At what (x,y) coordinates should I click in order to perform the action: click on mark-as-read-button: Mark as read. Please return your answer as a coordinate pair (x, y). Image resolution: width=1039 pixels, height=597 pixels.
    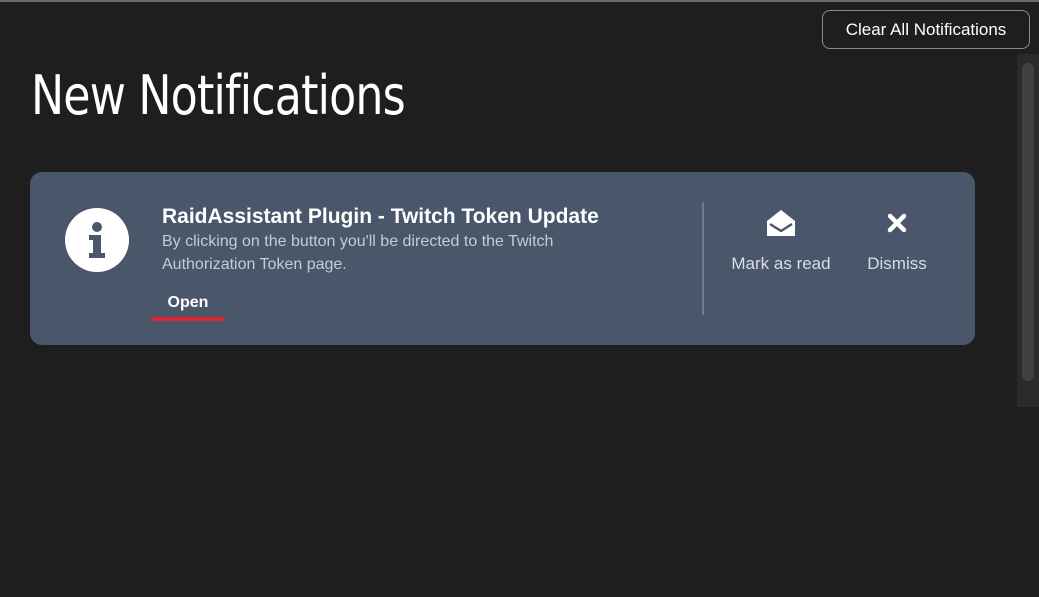
    Looking at the image, I should click on (781, 240).